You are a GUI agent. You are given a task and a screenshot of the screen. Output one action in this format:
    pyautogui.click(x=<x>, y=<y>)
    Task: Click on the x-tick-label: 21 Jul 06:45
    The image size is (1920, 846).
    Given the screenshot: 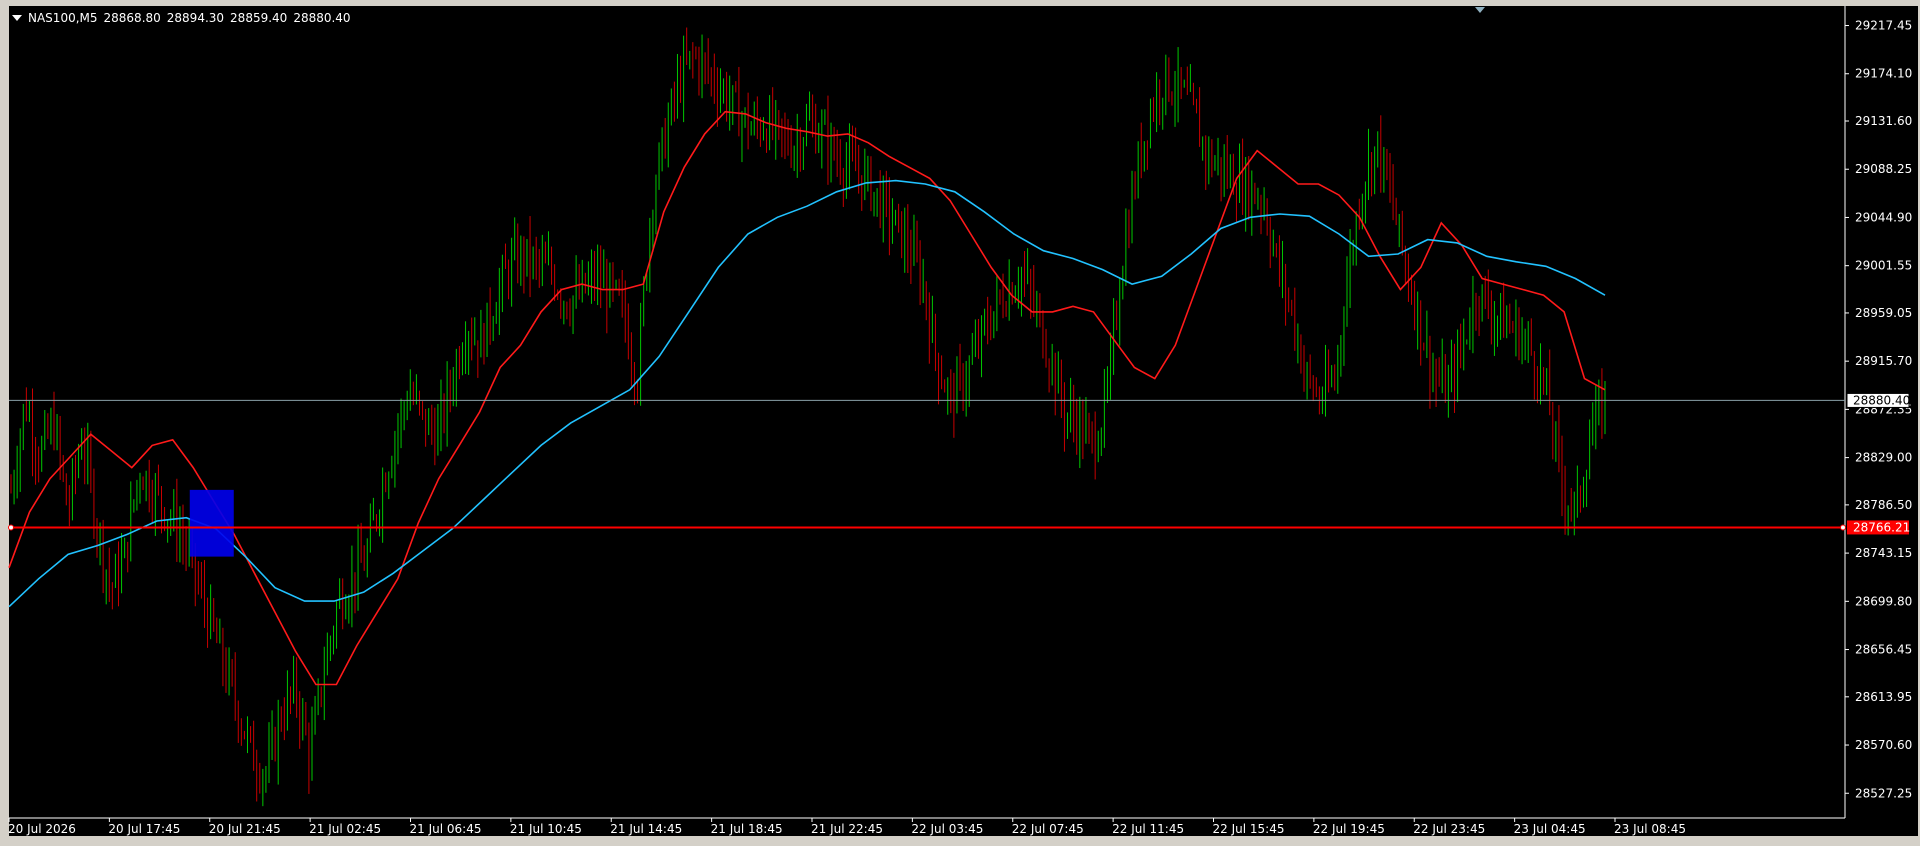 What is the action you would take?
    pyautogui.click(x=446, y=829)
    